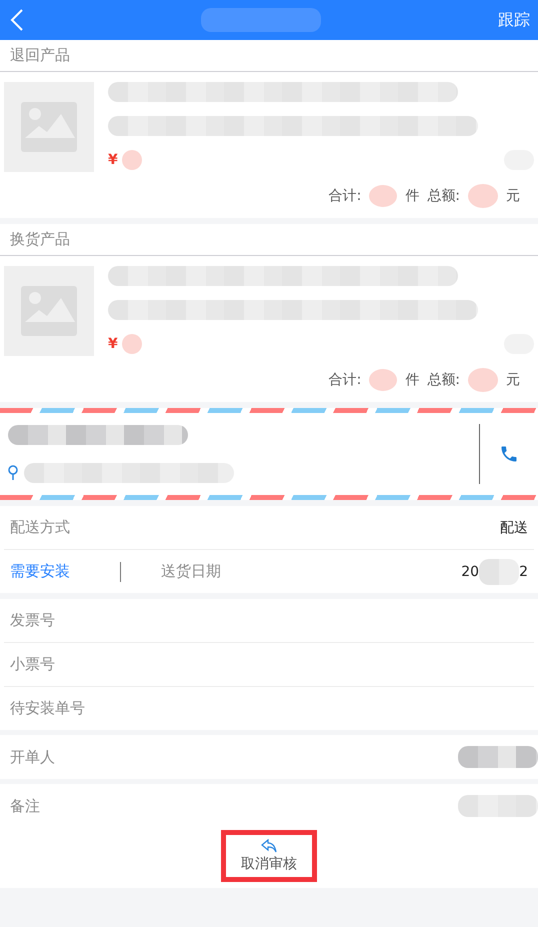 The image size is (538, 927). I want to click on date-value: 20, so click(470, 572).